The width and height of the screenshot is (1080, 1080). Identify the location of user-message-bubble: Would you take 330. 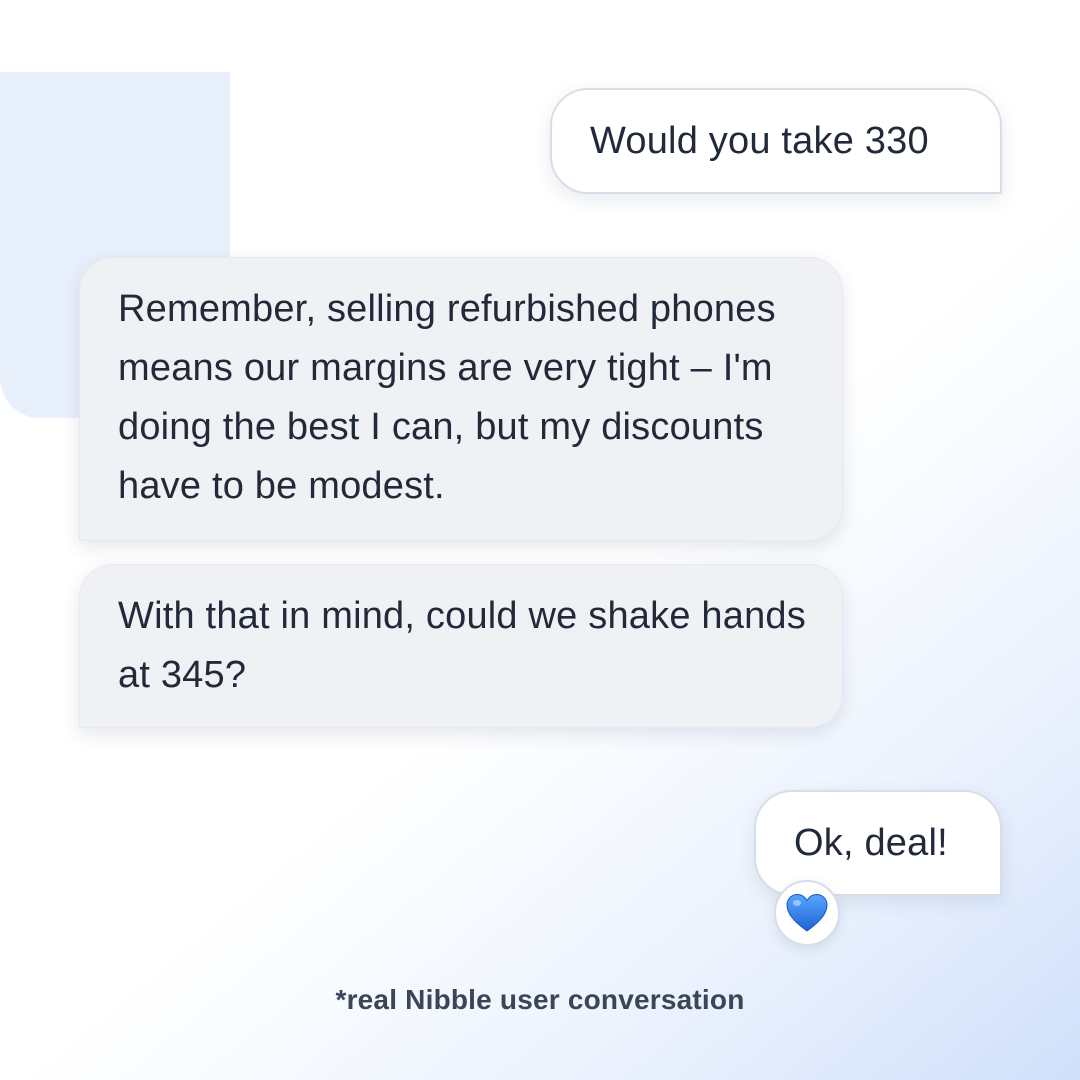
(776, 141).